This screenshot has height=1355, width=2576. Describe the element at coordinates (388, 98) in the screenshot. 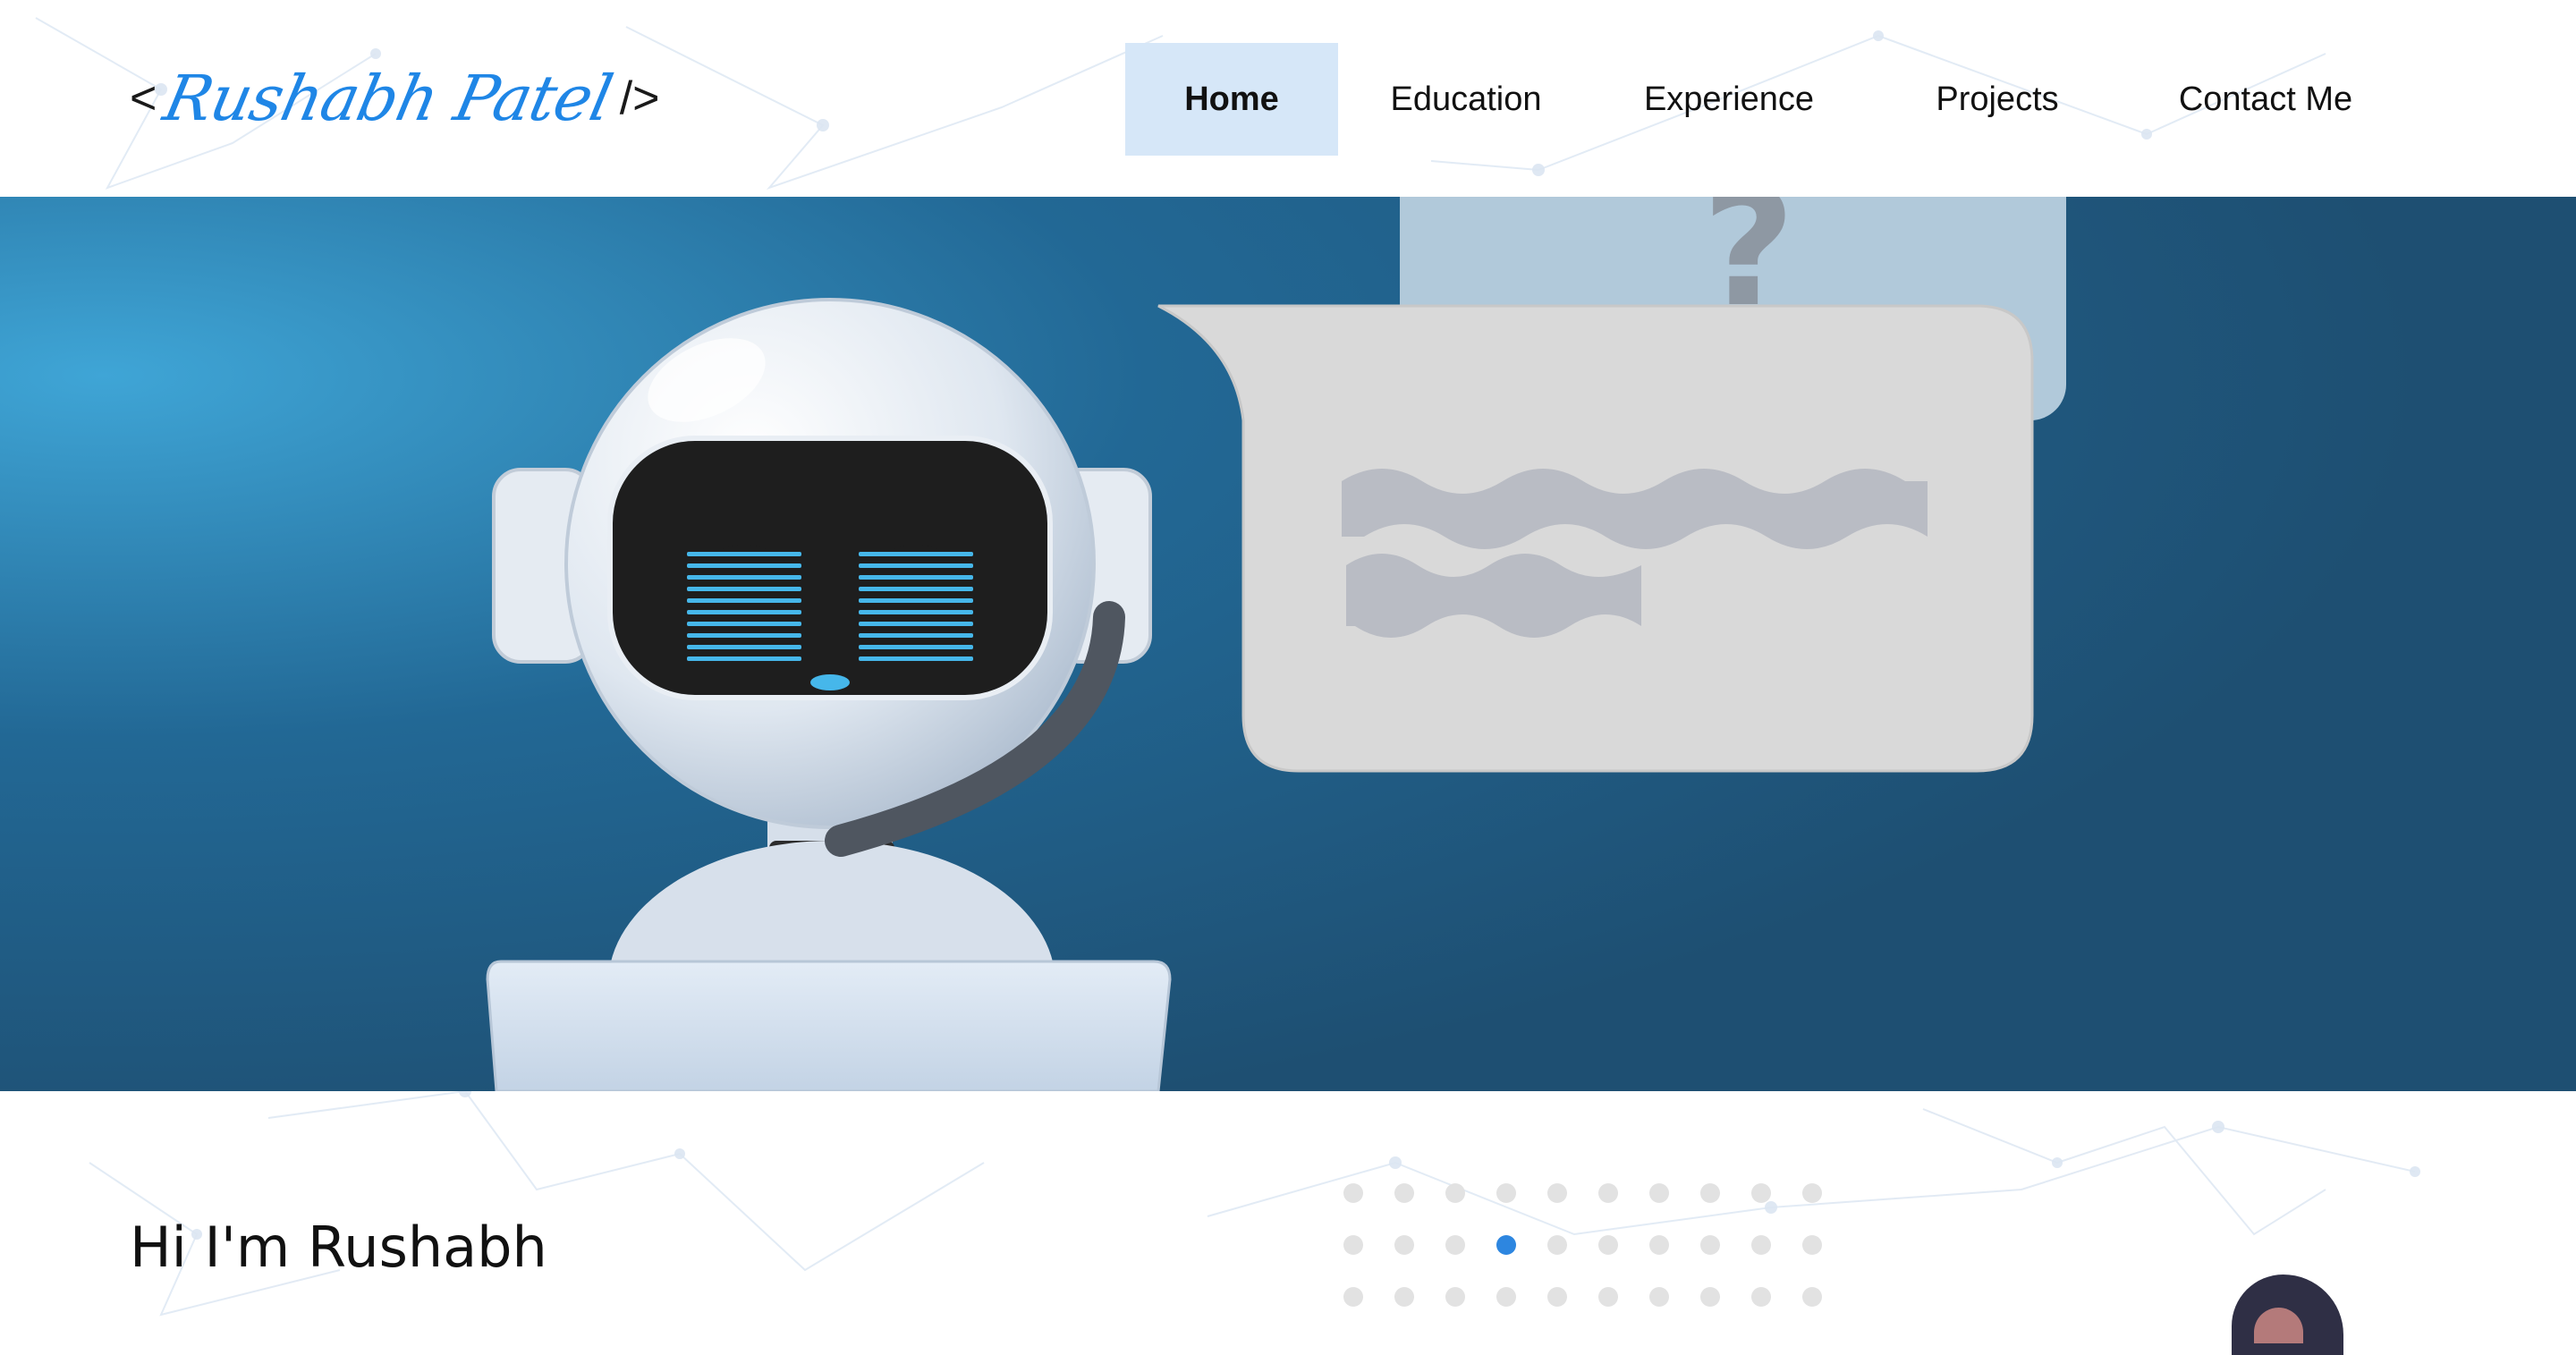

I see `logo-signature: Rushabh Patel` at that location.